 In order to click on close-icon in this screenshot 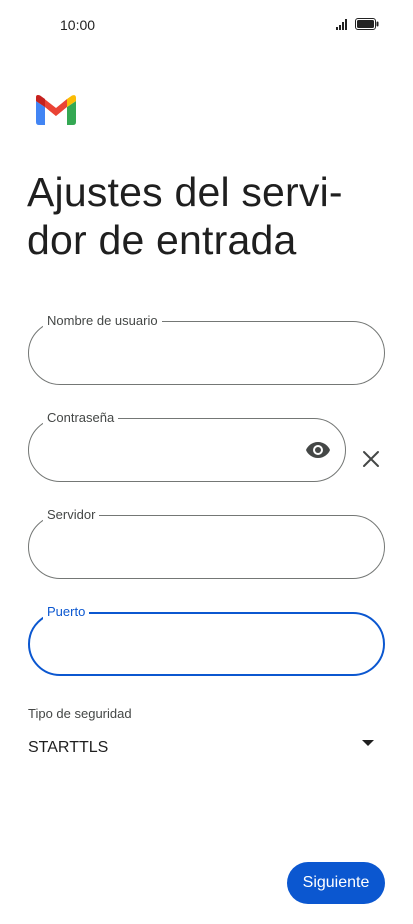, I will do `click(371, 459)`.